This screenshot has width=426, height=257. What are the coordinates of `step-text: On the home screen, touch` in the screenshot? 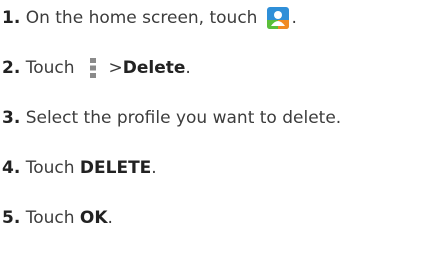 It's located at (141, 18).